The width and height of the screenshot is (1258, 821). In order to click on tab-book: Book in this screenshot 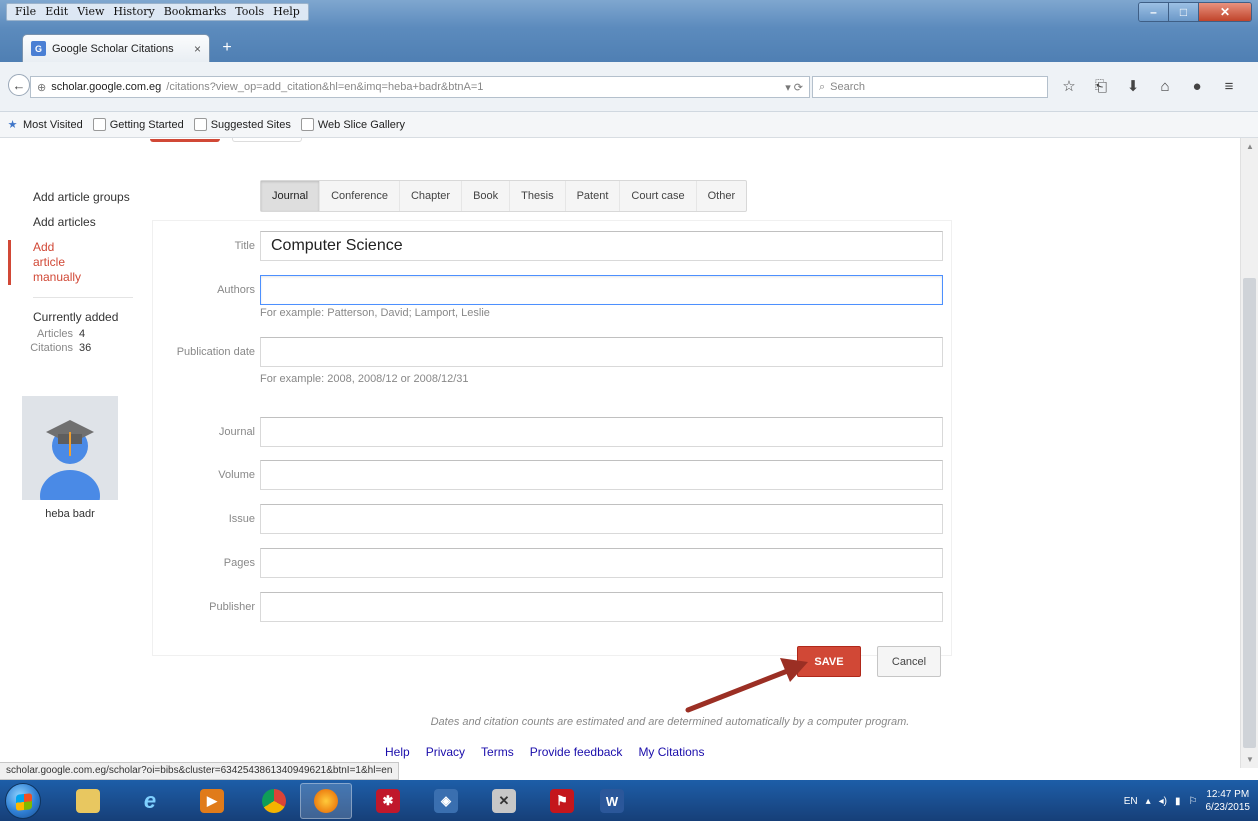, I will do `click(486, 196)`.